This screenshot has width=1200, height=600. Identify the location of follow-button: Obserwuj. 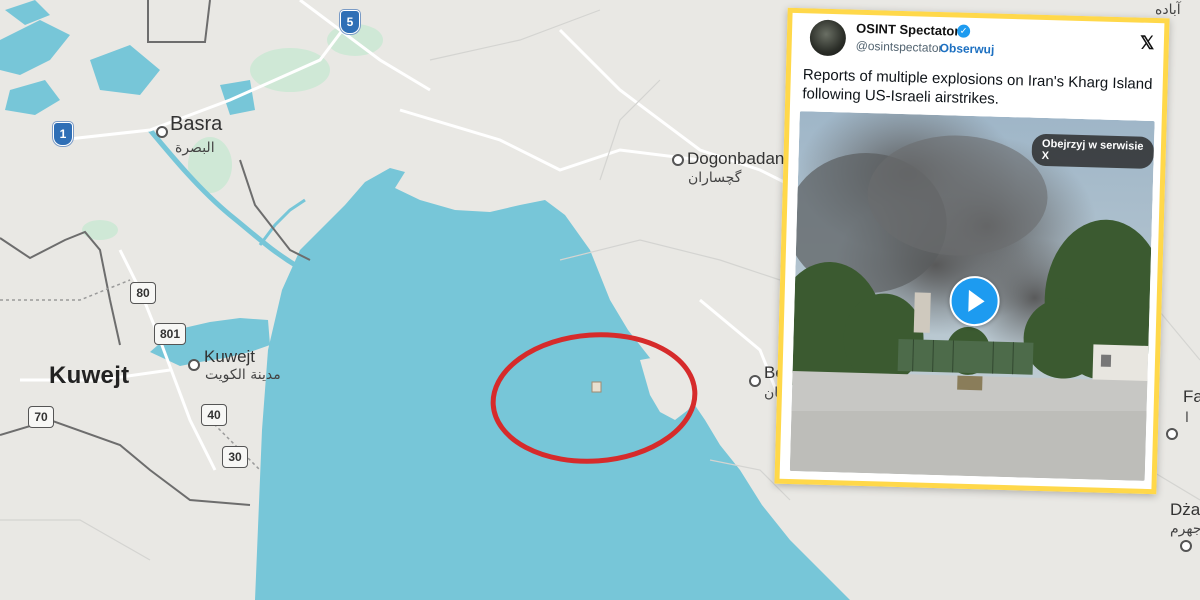
(966, 49).